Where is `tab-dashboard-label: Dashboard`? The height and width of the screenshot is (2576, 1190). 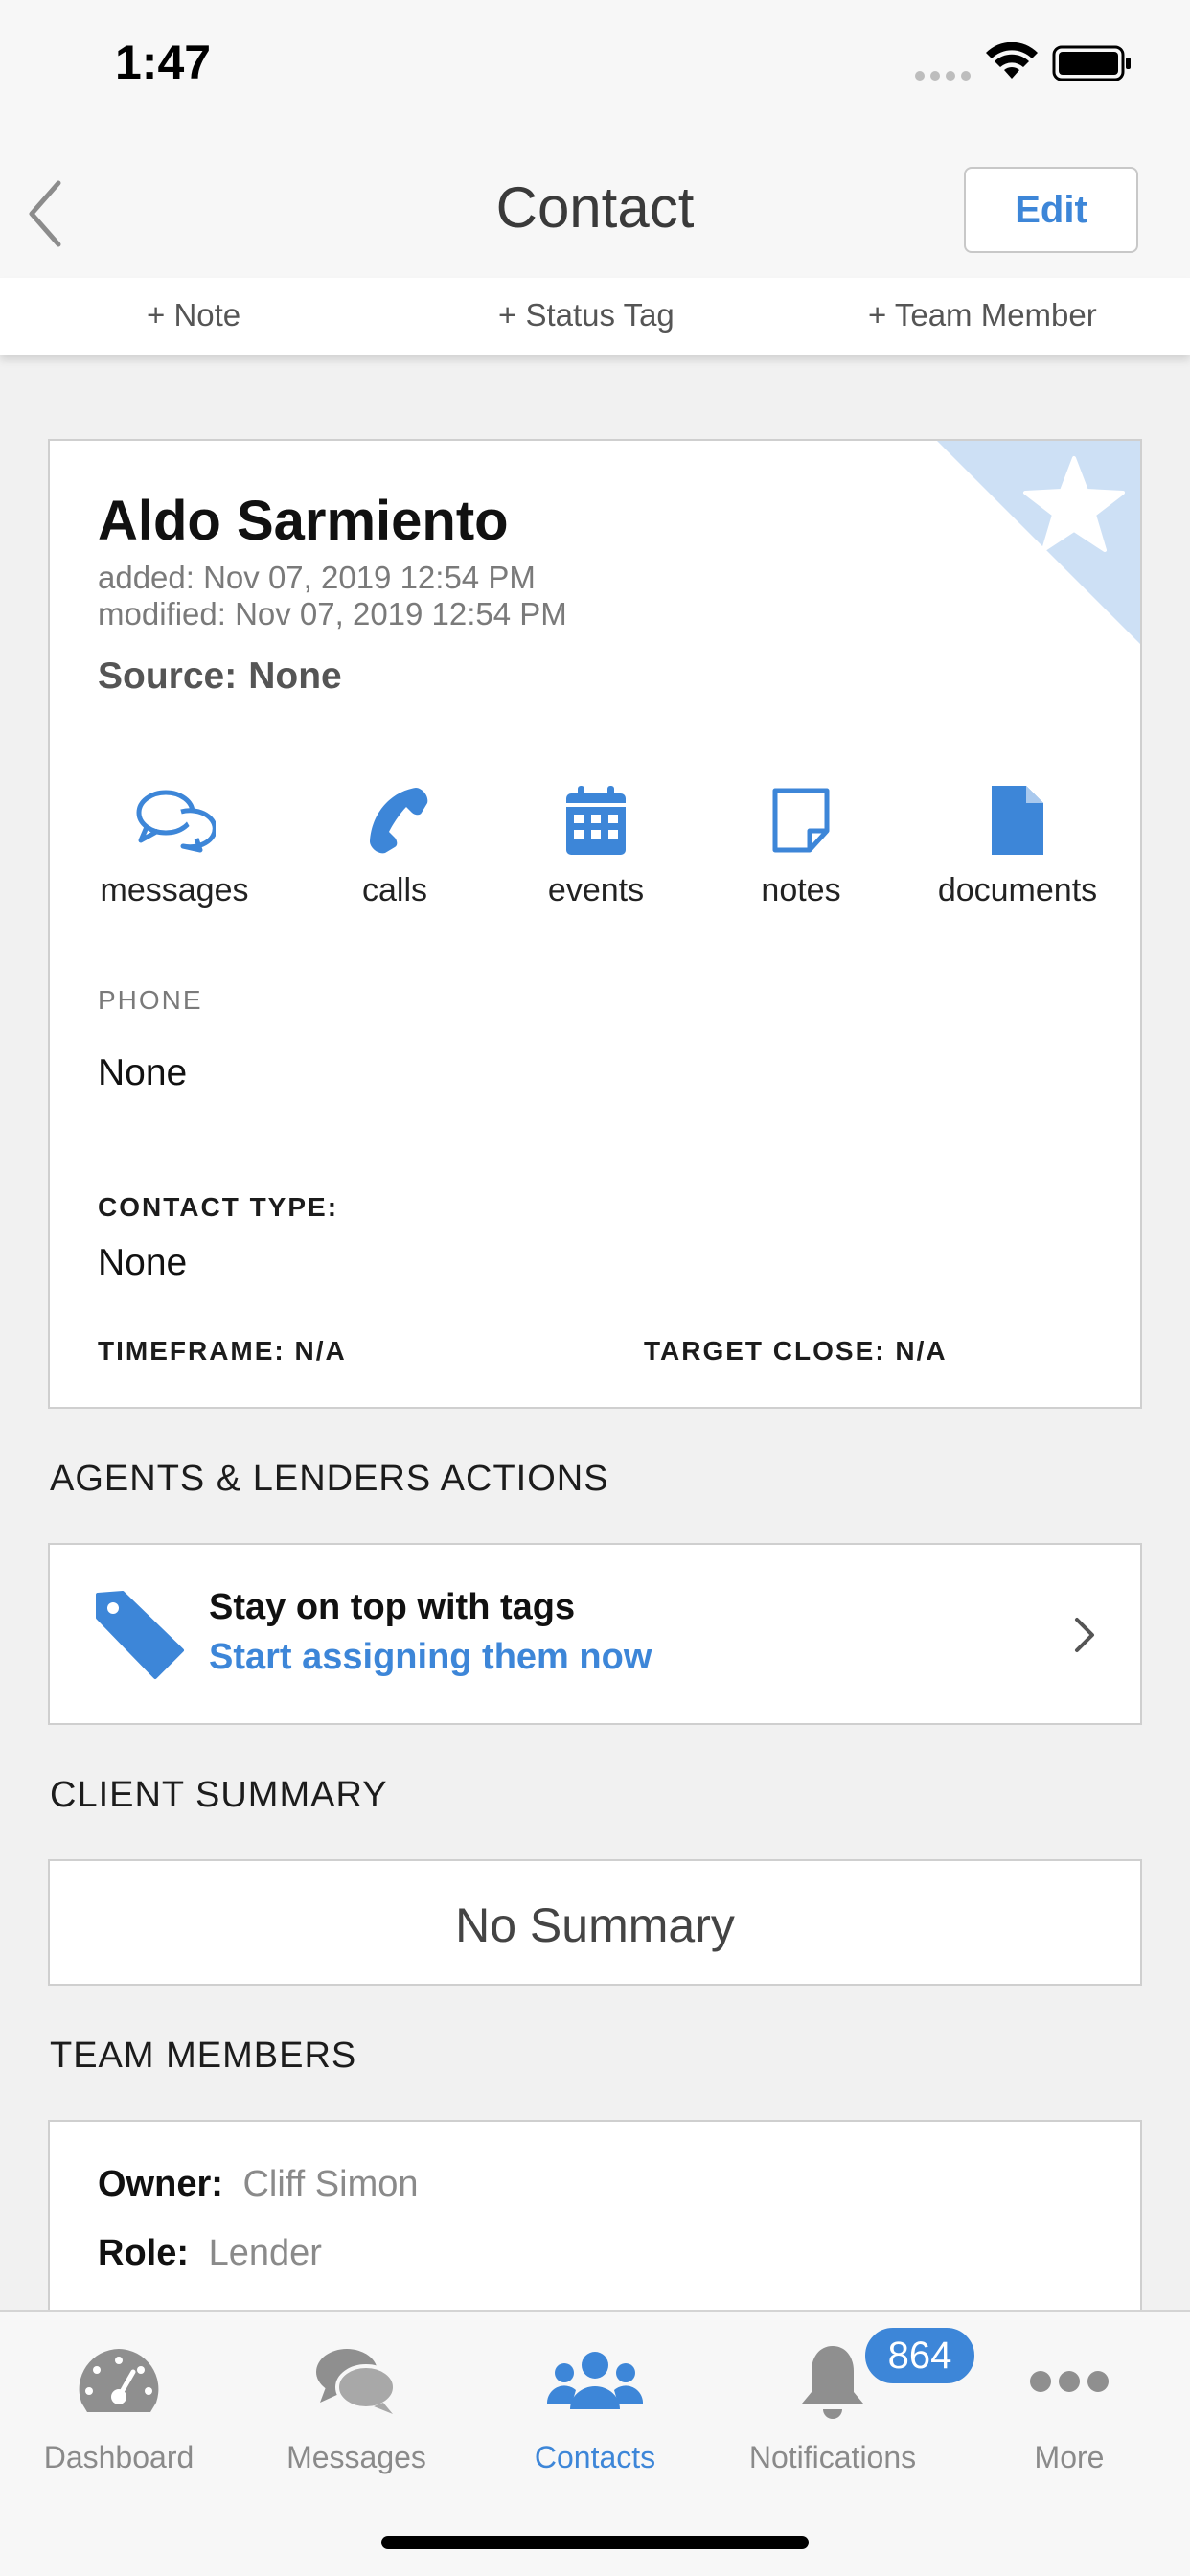 tab-dashboard-label: Dashboard is located at coordinates (119, 2457).